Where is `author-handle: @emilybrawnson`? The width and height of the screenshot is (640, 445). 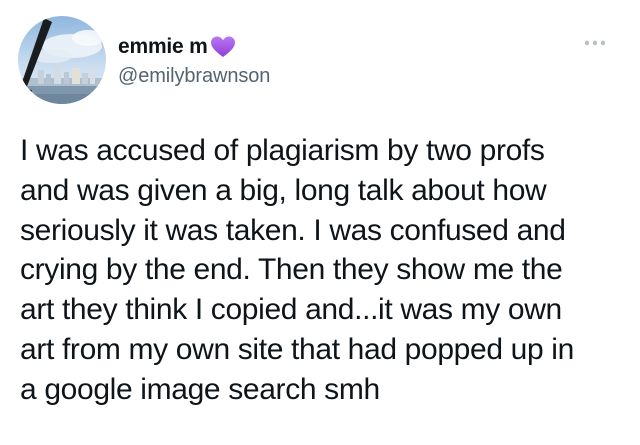 author-handle: @emilybrawnson is located at coordinates (194, 76).